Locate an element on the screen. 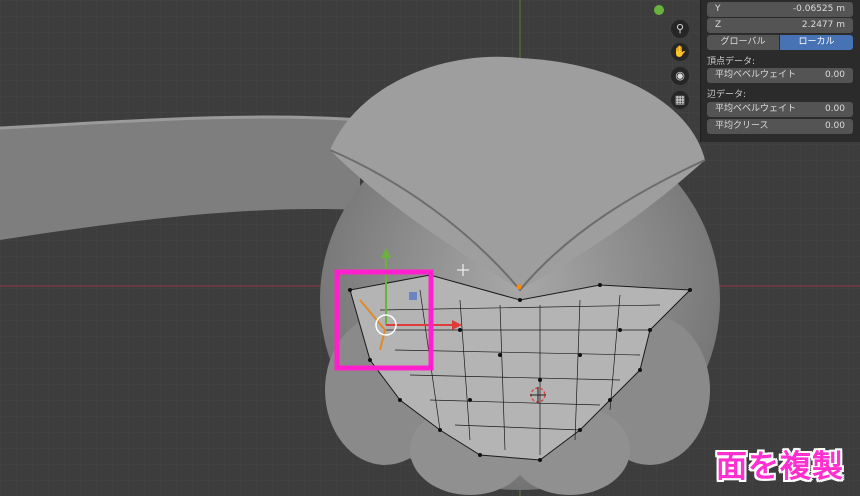 This screenshot has height=496, width=860. hand-pan-icon: ✋ is located at coordinates (680, 52).